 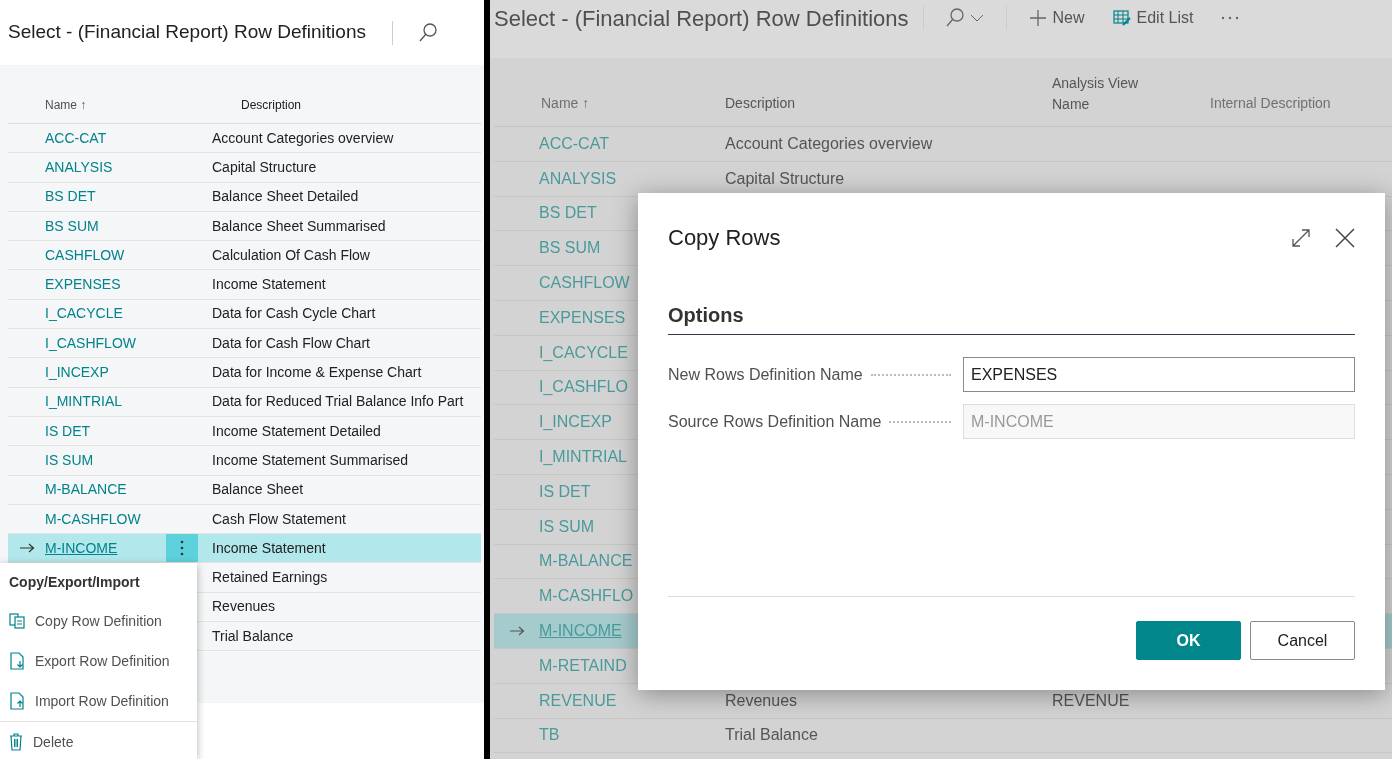 What do you see at coordinates (337, 402) in the screenshot?
I see `table-cell-text: Data for Reduced Trial Balance Info Part` at bounding box center [337, 402].